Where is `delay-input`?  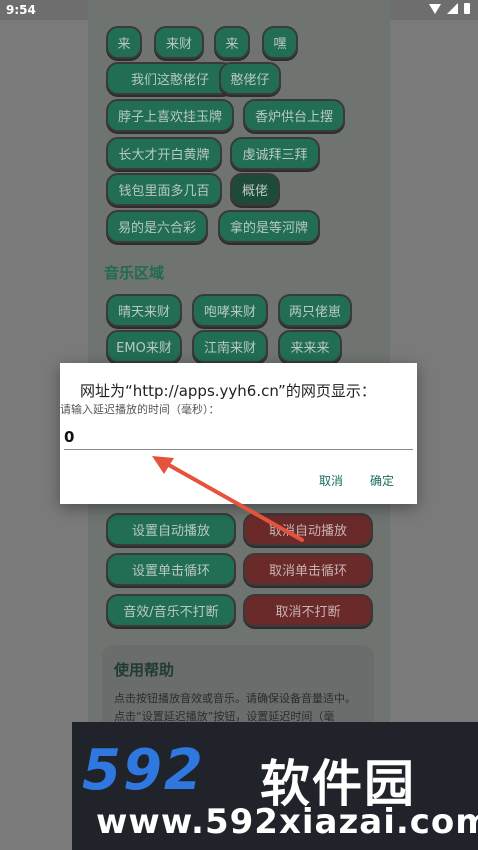
delay-input is located at coordinates (238, 437).